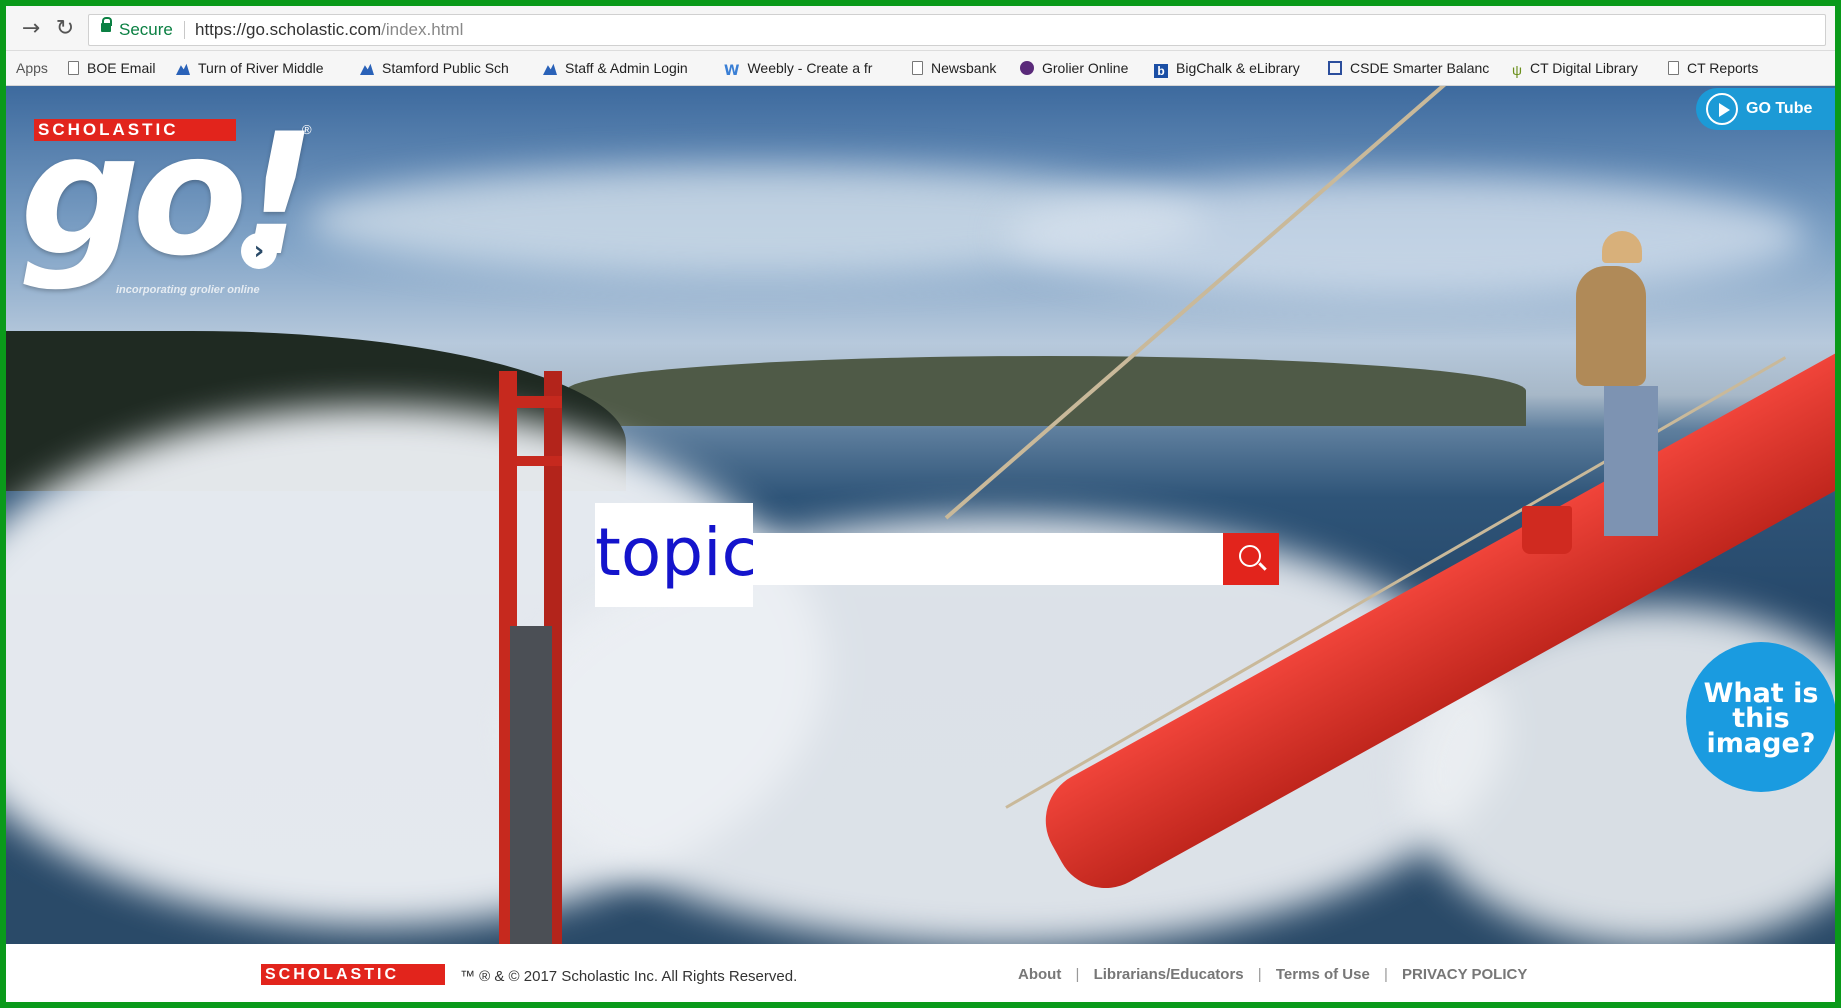 The height and width of the screenshot is (1008, 1841). I want to click on bookmark-csde: CSDE Smarter Balanc, so click(1408, 68).